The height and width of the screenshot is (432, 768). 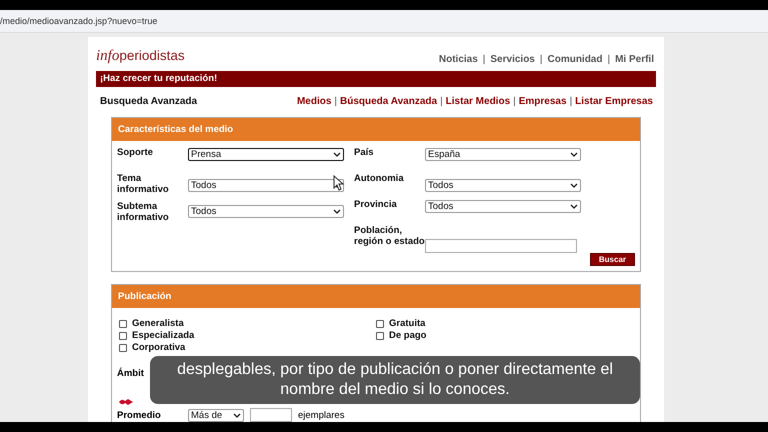 I want to click on ribbon-icon, so click(x=126, y=402).